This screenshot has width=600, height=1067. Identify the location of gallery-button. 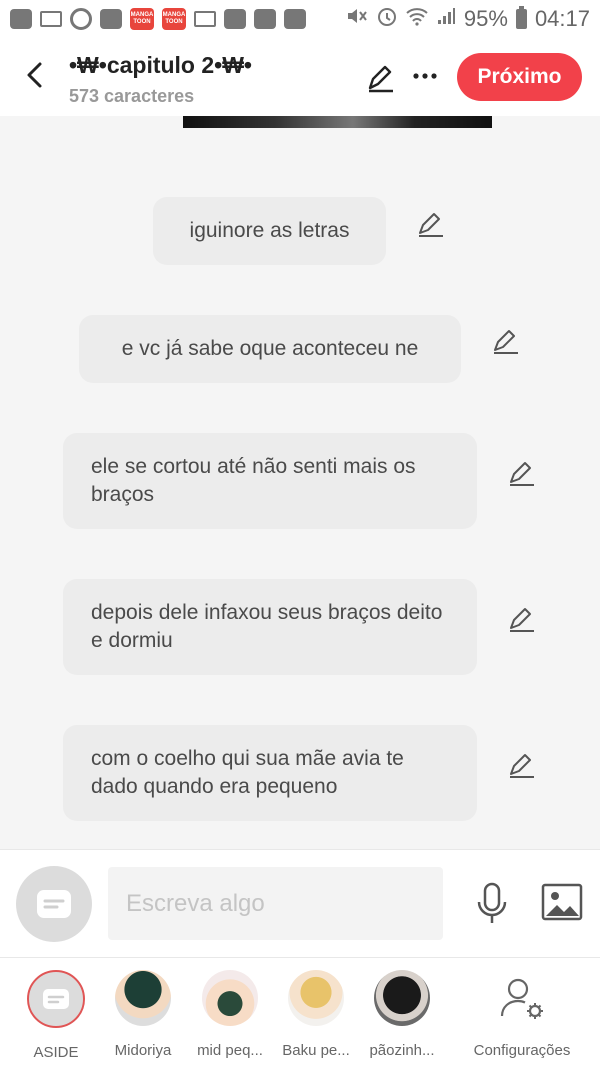
(562, 902).